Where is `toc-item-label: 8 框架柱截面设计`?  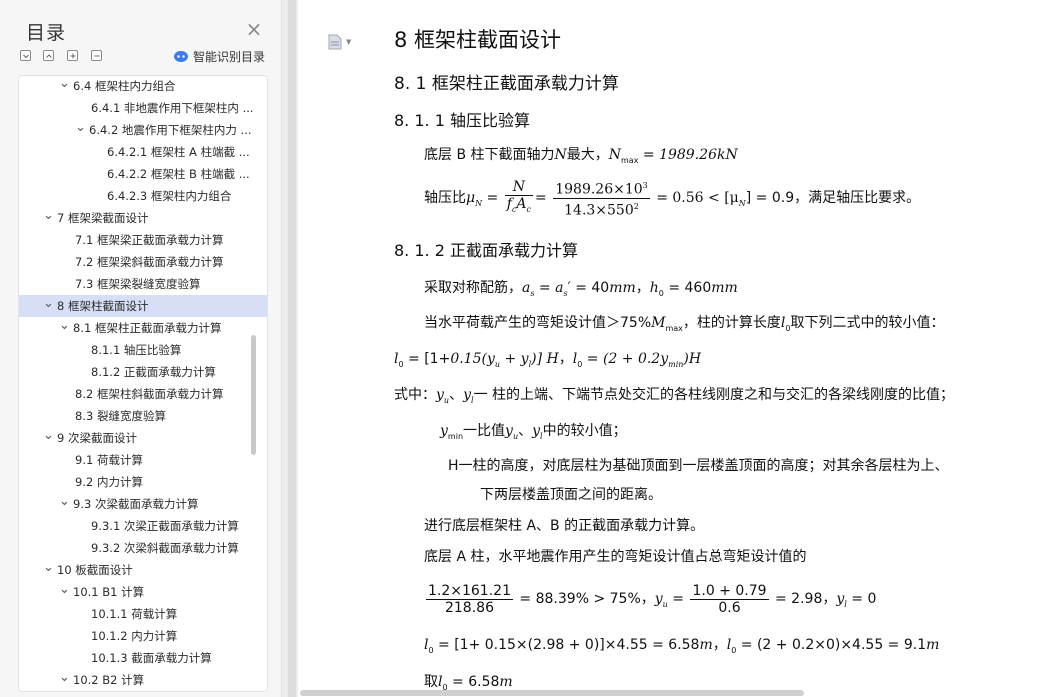 toc-item-label: 8 框架柱截面设计 is located at coordinates (103, 306).